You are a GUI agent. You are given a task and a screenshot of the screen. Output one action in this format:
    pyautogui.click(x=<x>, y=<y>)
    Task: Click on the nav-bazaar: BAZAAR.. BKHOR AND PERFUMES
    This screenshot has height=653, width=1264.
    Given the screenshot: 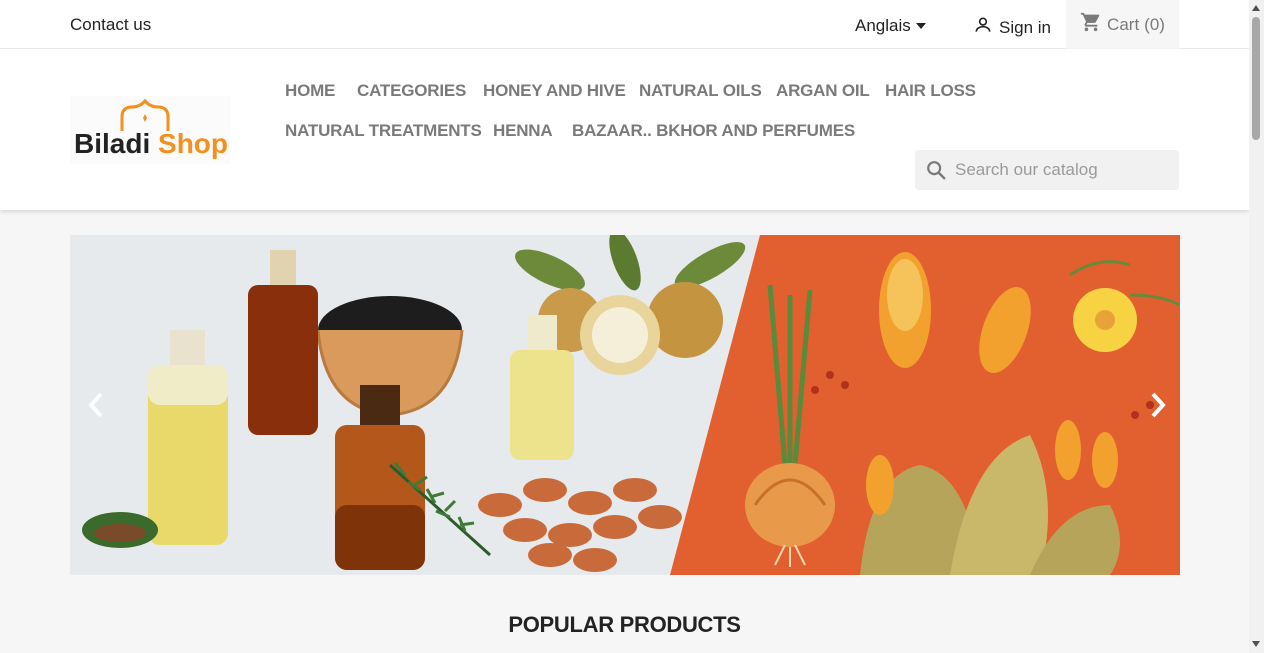 What is the action you would take?
    pyautogui.click(x=713, y=131)
    